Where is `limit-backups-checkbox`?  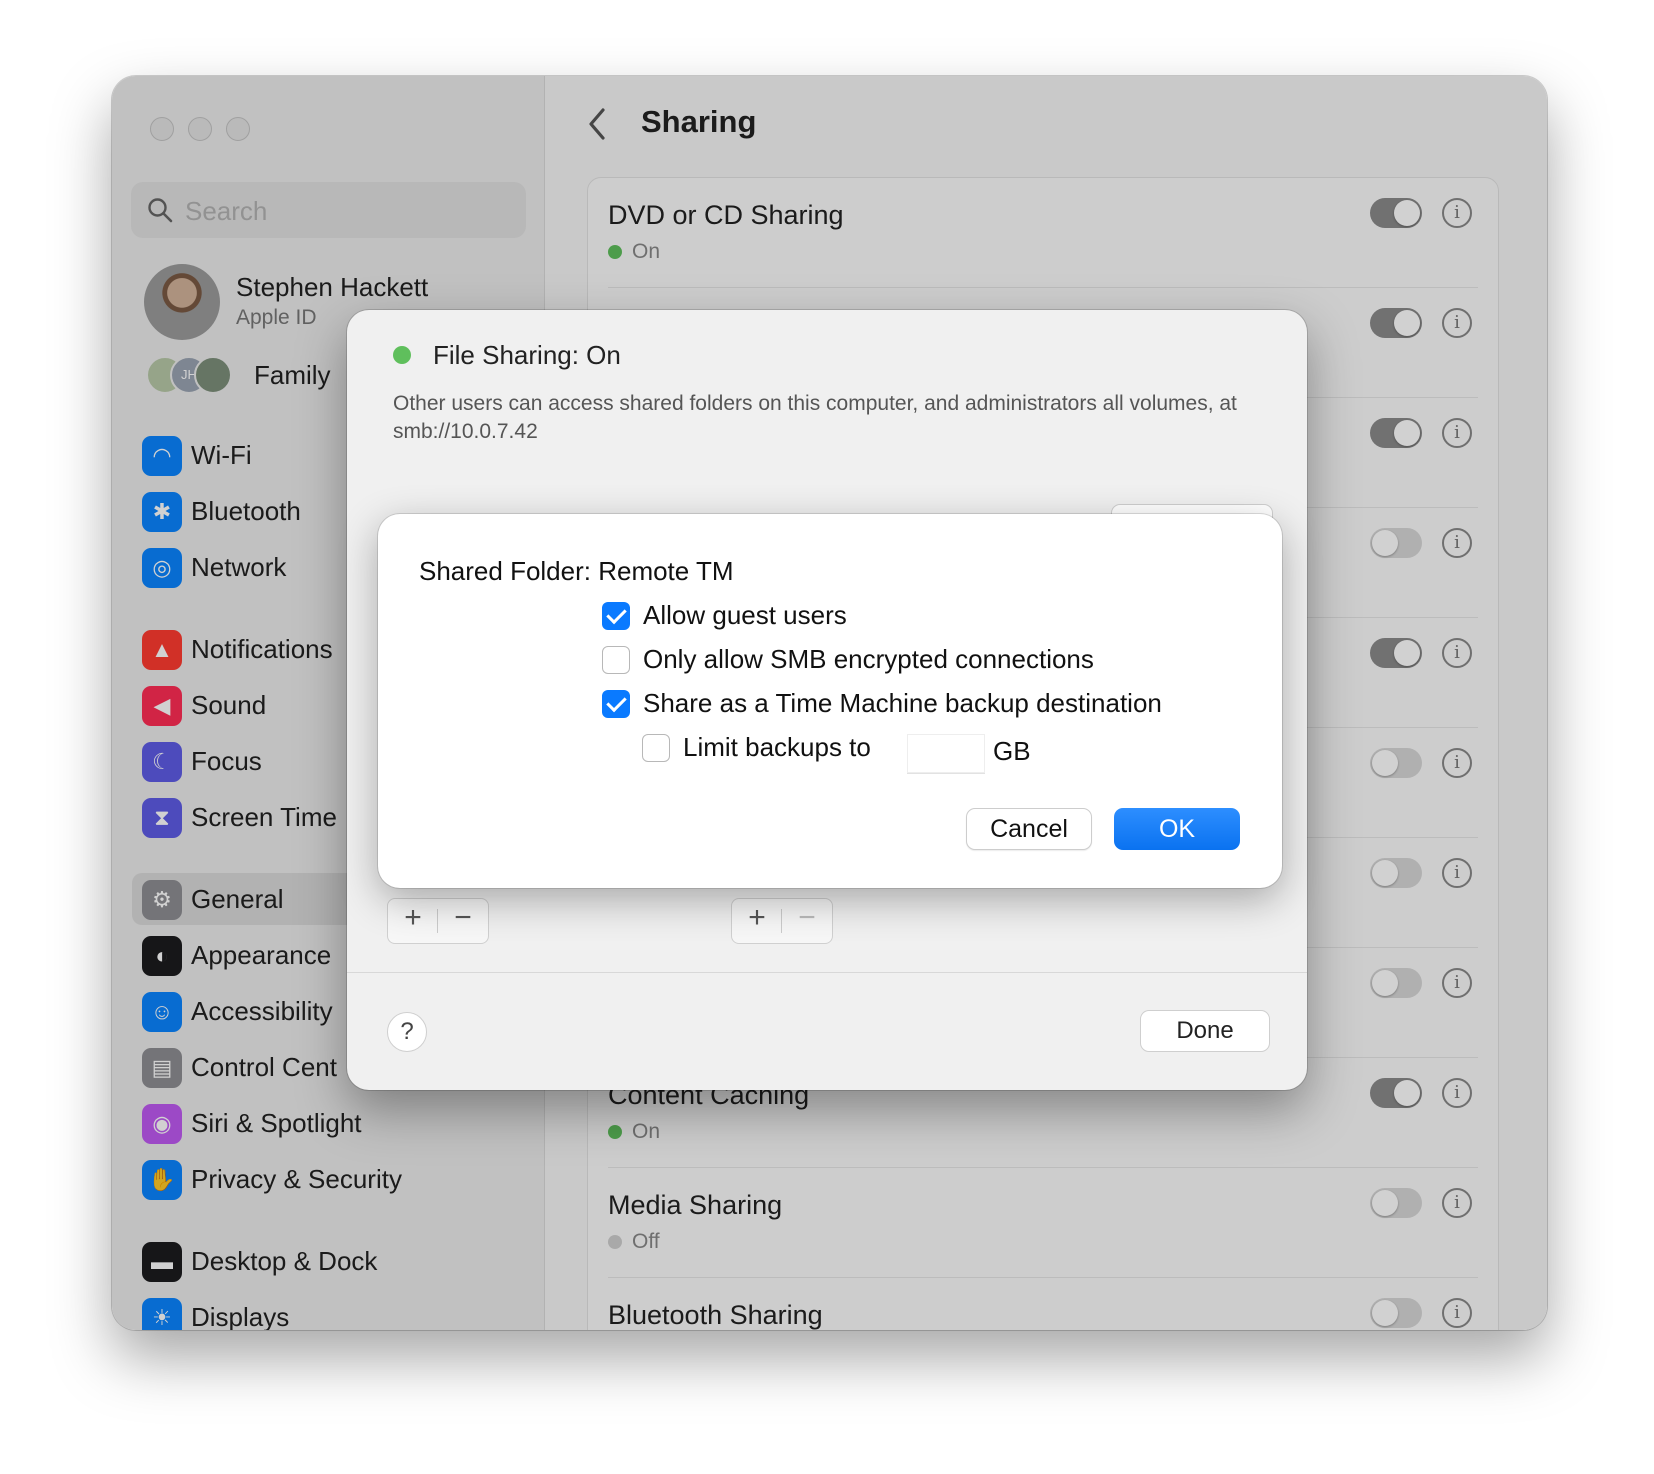 limit-backups-checkbox is located at coordinates (656, 748).